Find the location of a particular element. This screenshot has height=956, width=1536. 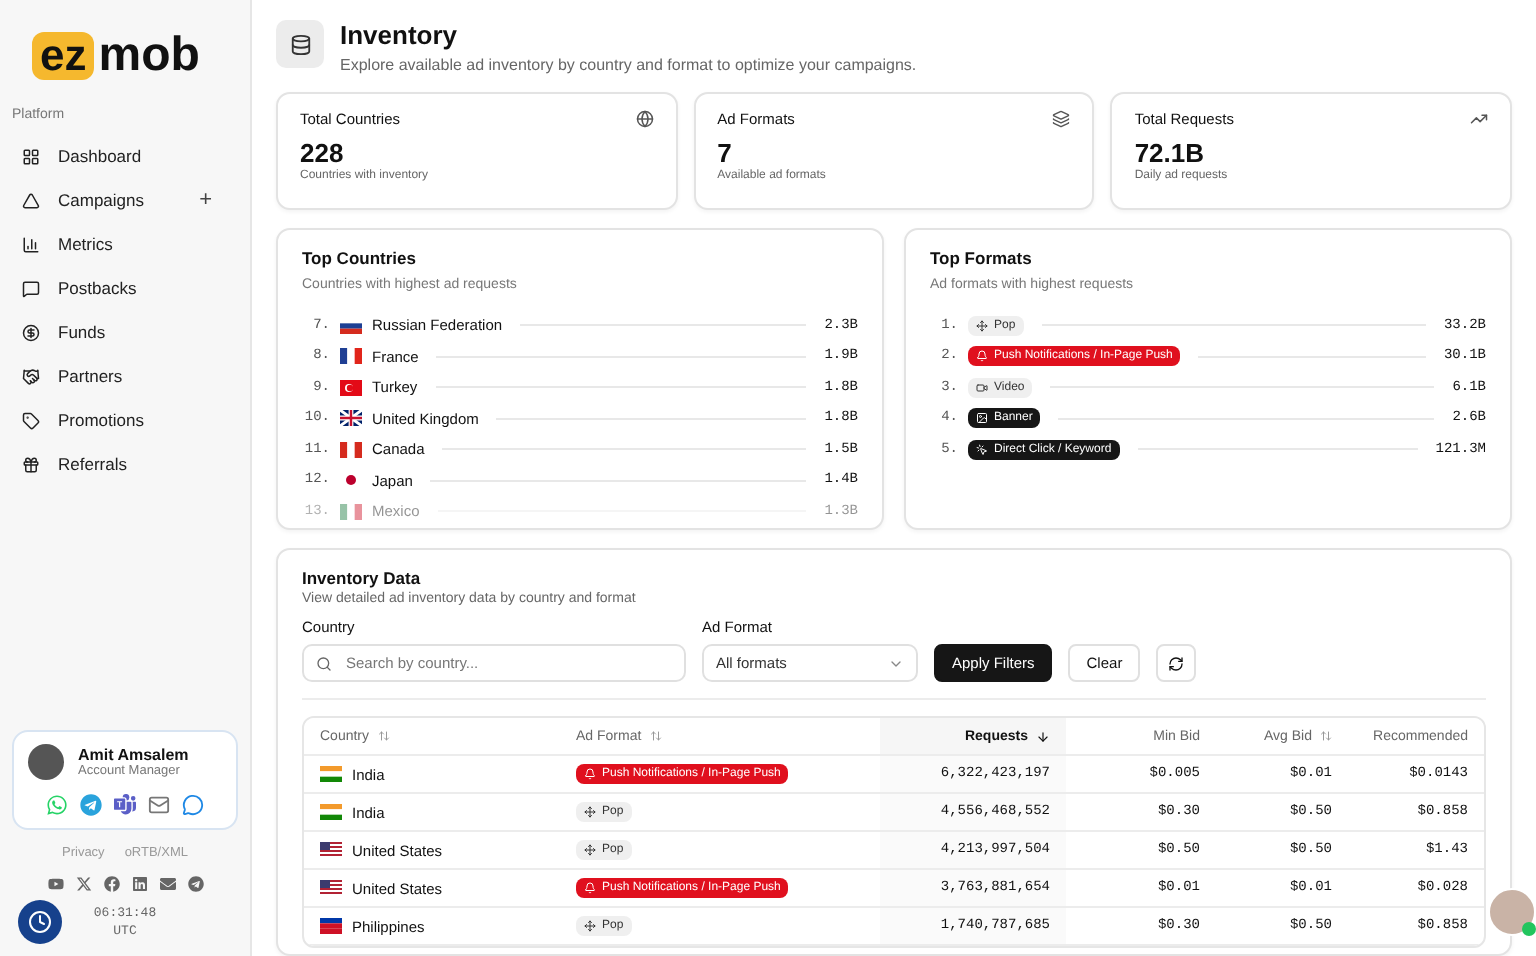

database-icon is located at coordinates (300, 44).